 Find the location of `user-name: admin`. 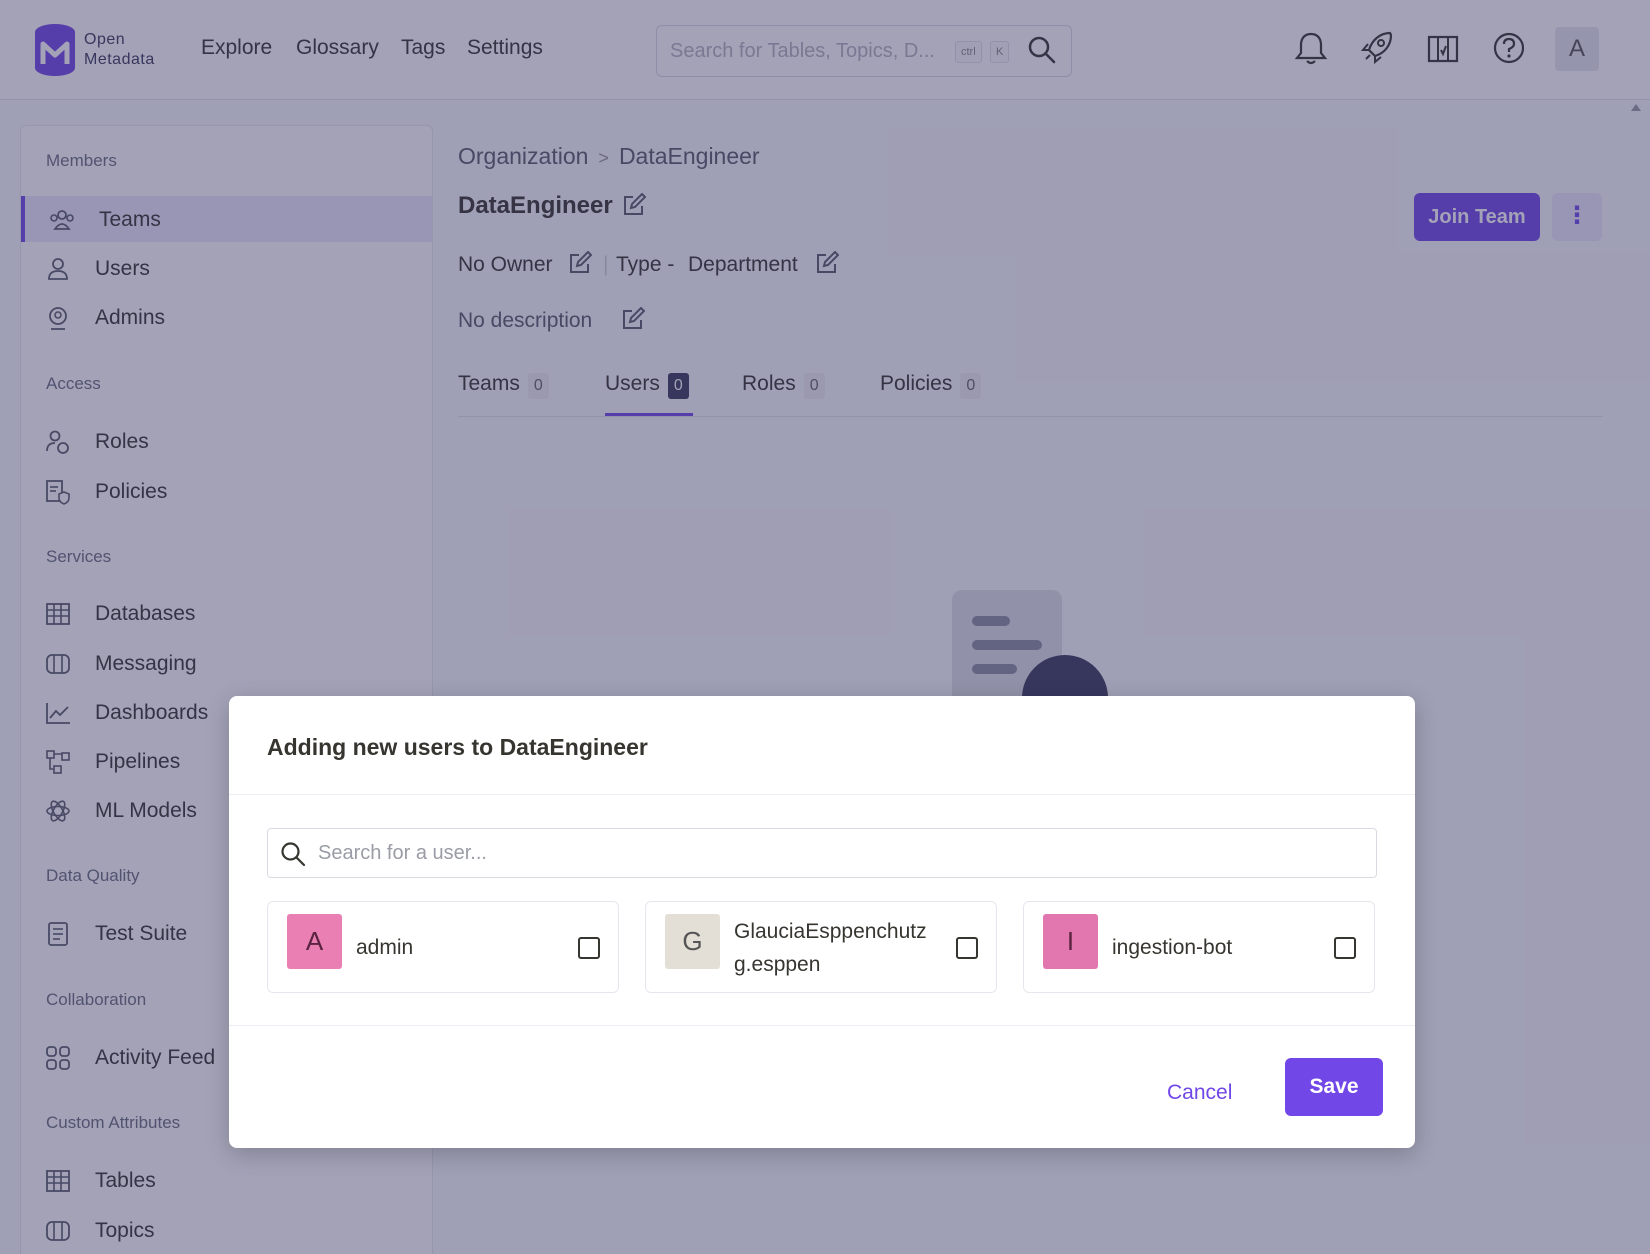

user-name: admin is located at coordinates (385, 947).